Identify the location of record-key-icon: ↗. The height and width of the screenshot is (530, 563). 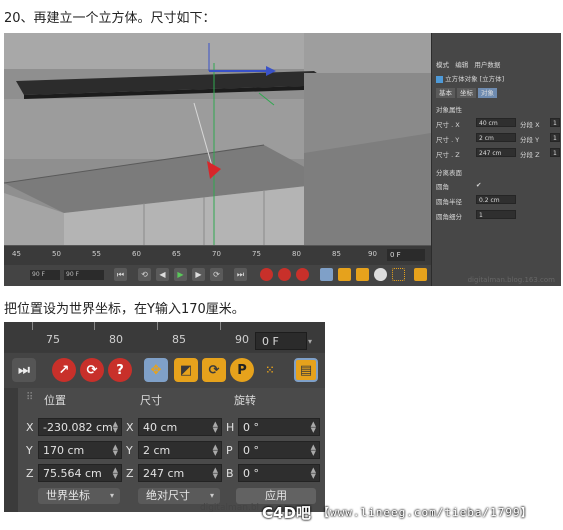
(64, 370).